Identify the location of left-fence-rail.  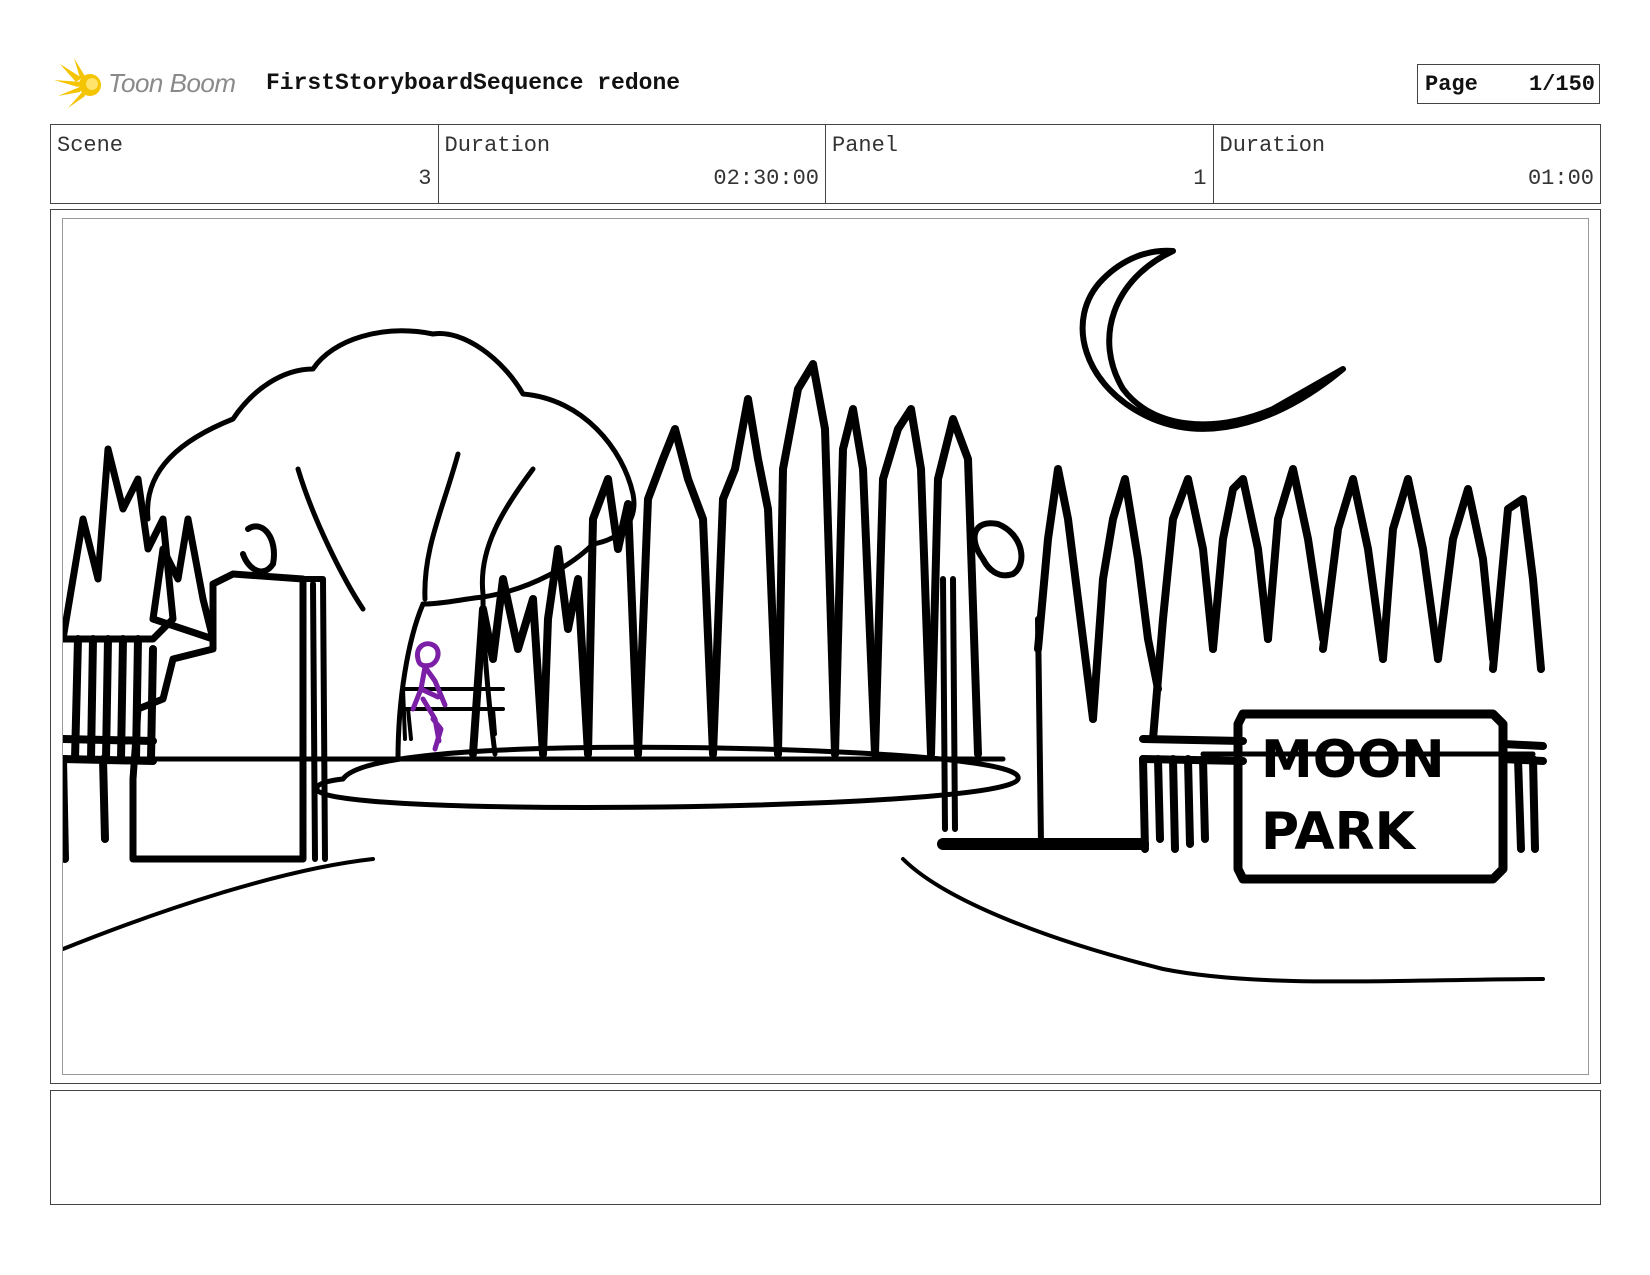
(110, 799).